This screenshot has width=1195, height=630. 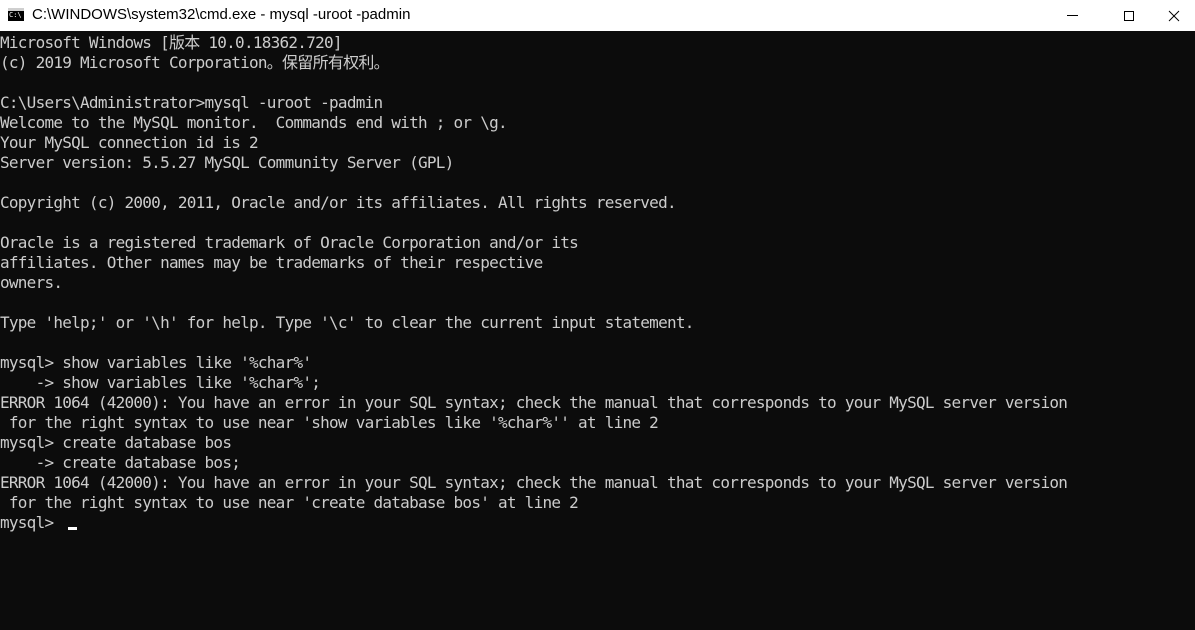 What do you see at coordinates (31, 282) in the screenshot?
I see `console-line: owners.` at bounding box center [31, 282].